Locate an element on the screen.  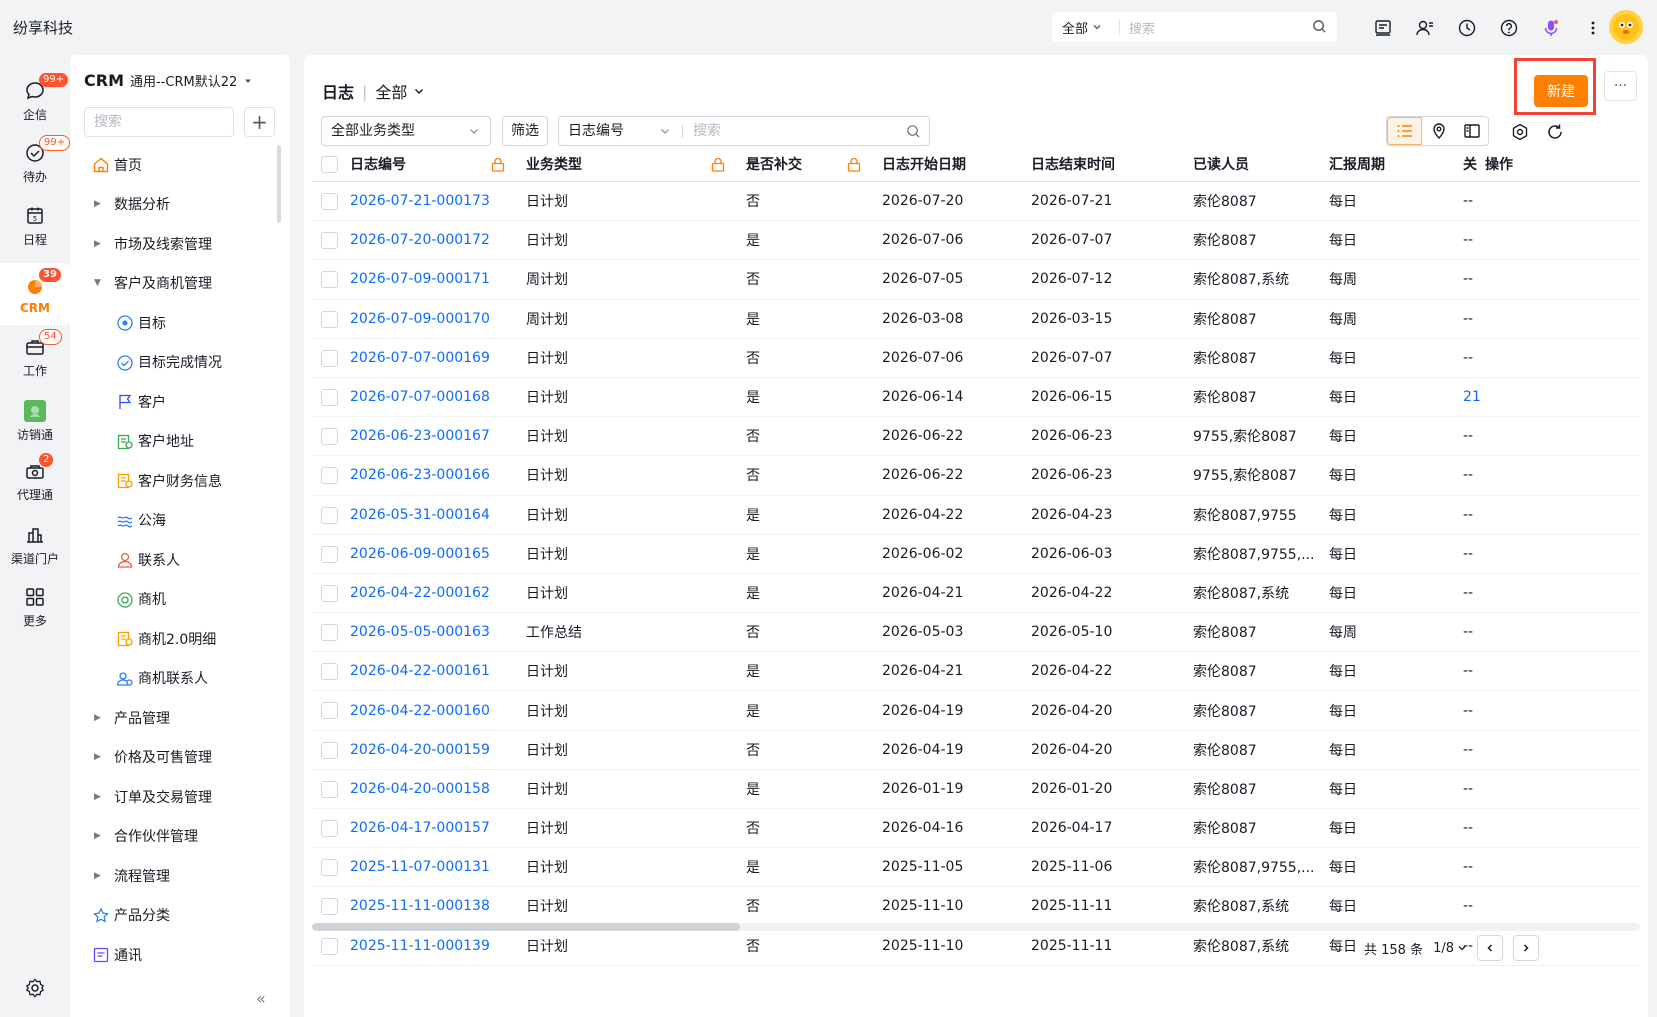
sidebar-item-opportunity: 商机 is located at coordinates (172, 600).